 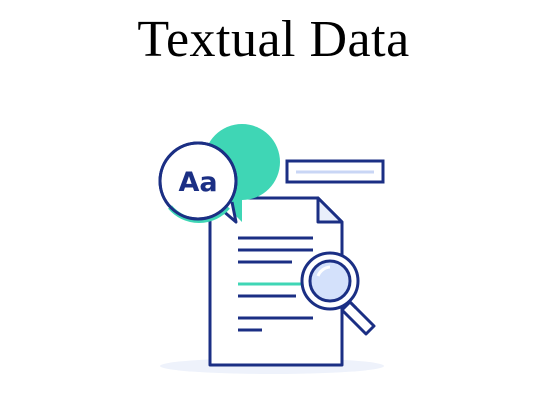 I want to click on speech-bubble-text: Aa, so click(x=197, y=182).